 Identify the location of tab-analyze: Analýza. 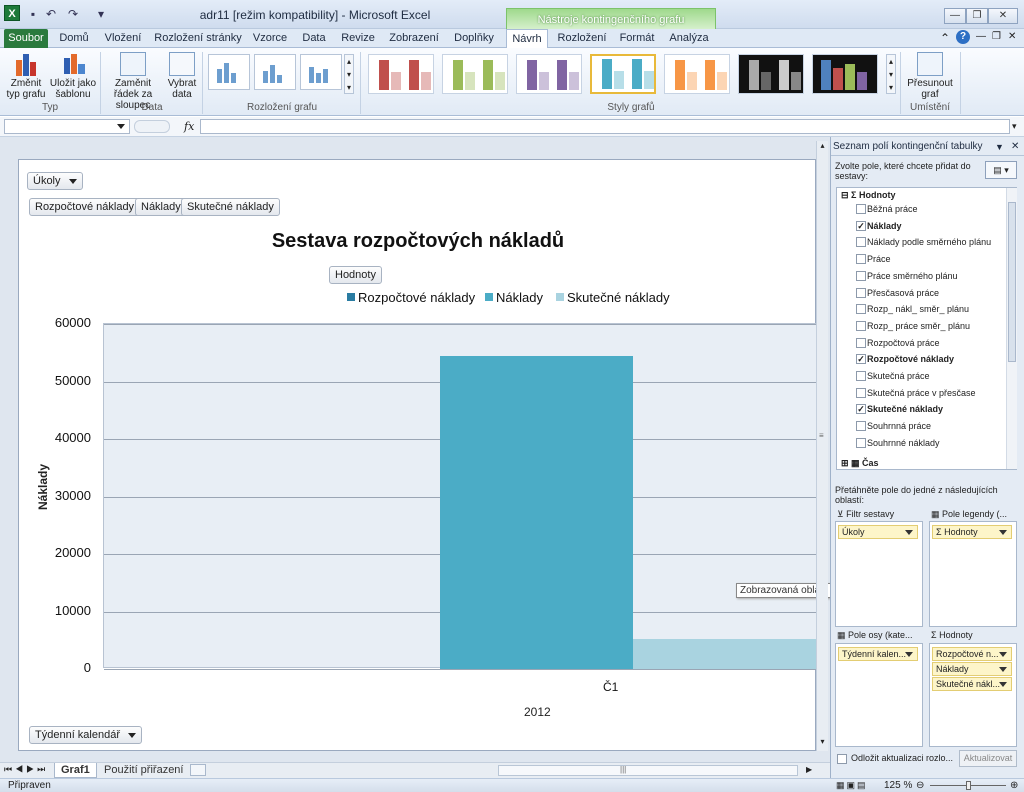
(689, 38).